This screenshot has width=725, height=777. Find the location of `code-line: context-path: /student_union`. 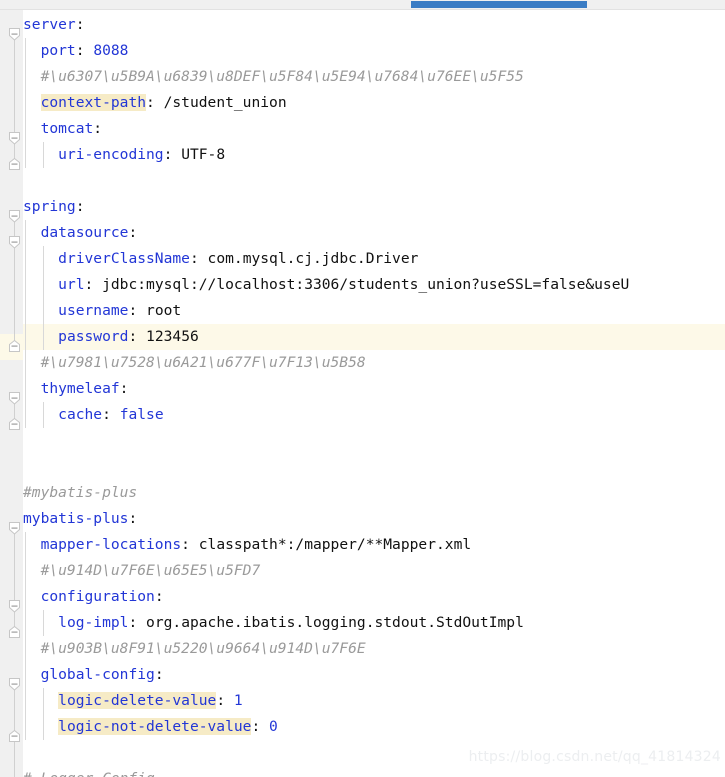

code-line: context-path: /student_union is located at coordinates (374, 103).